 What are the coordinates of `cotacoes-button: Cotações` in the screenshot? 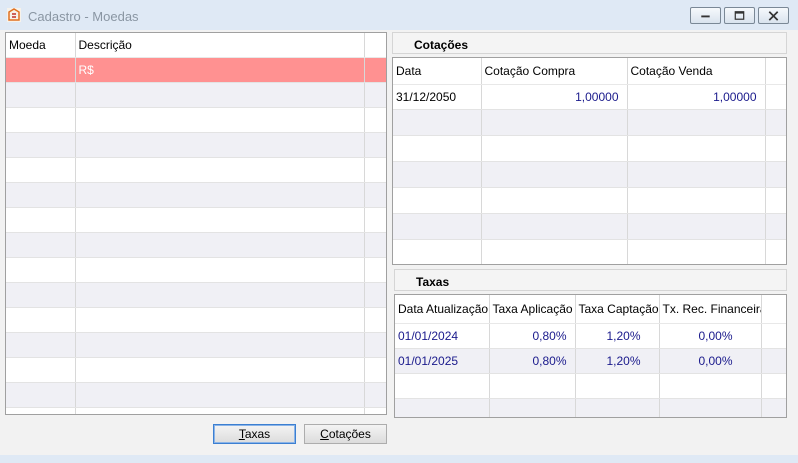 It's located at (345, 434).